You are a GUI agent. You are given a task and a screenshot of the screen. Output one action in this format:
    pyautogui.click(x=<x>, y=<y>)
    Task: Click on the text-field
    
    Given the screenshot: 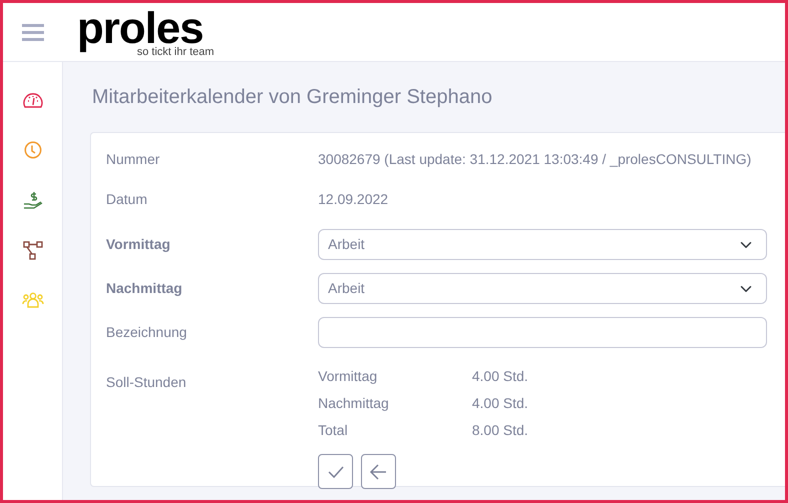 What is the action you would take?
    pyautogui.click(x=542, y=332)
    